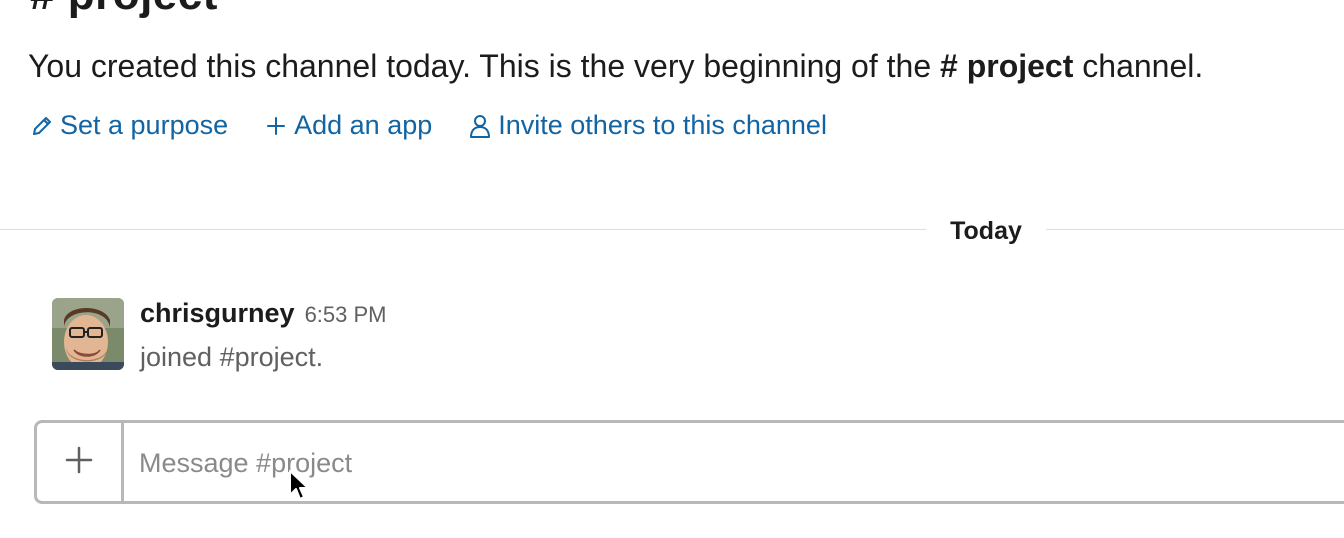 Image resolution: width=1344 pixels, height=538 pixels. Describe the element at coordinates (144, 125) in the screenshot. I see `set-purpose-label: Set a purpose` at that location.